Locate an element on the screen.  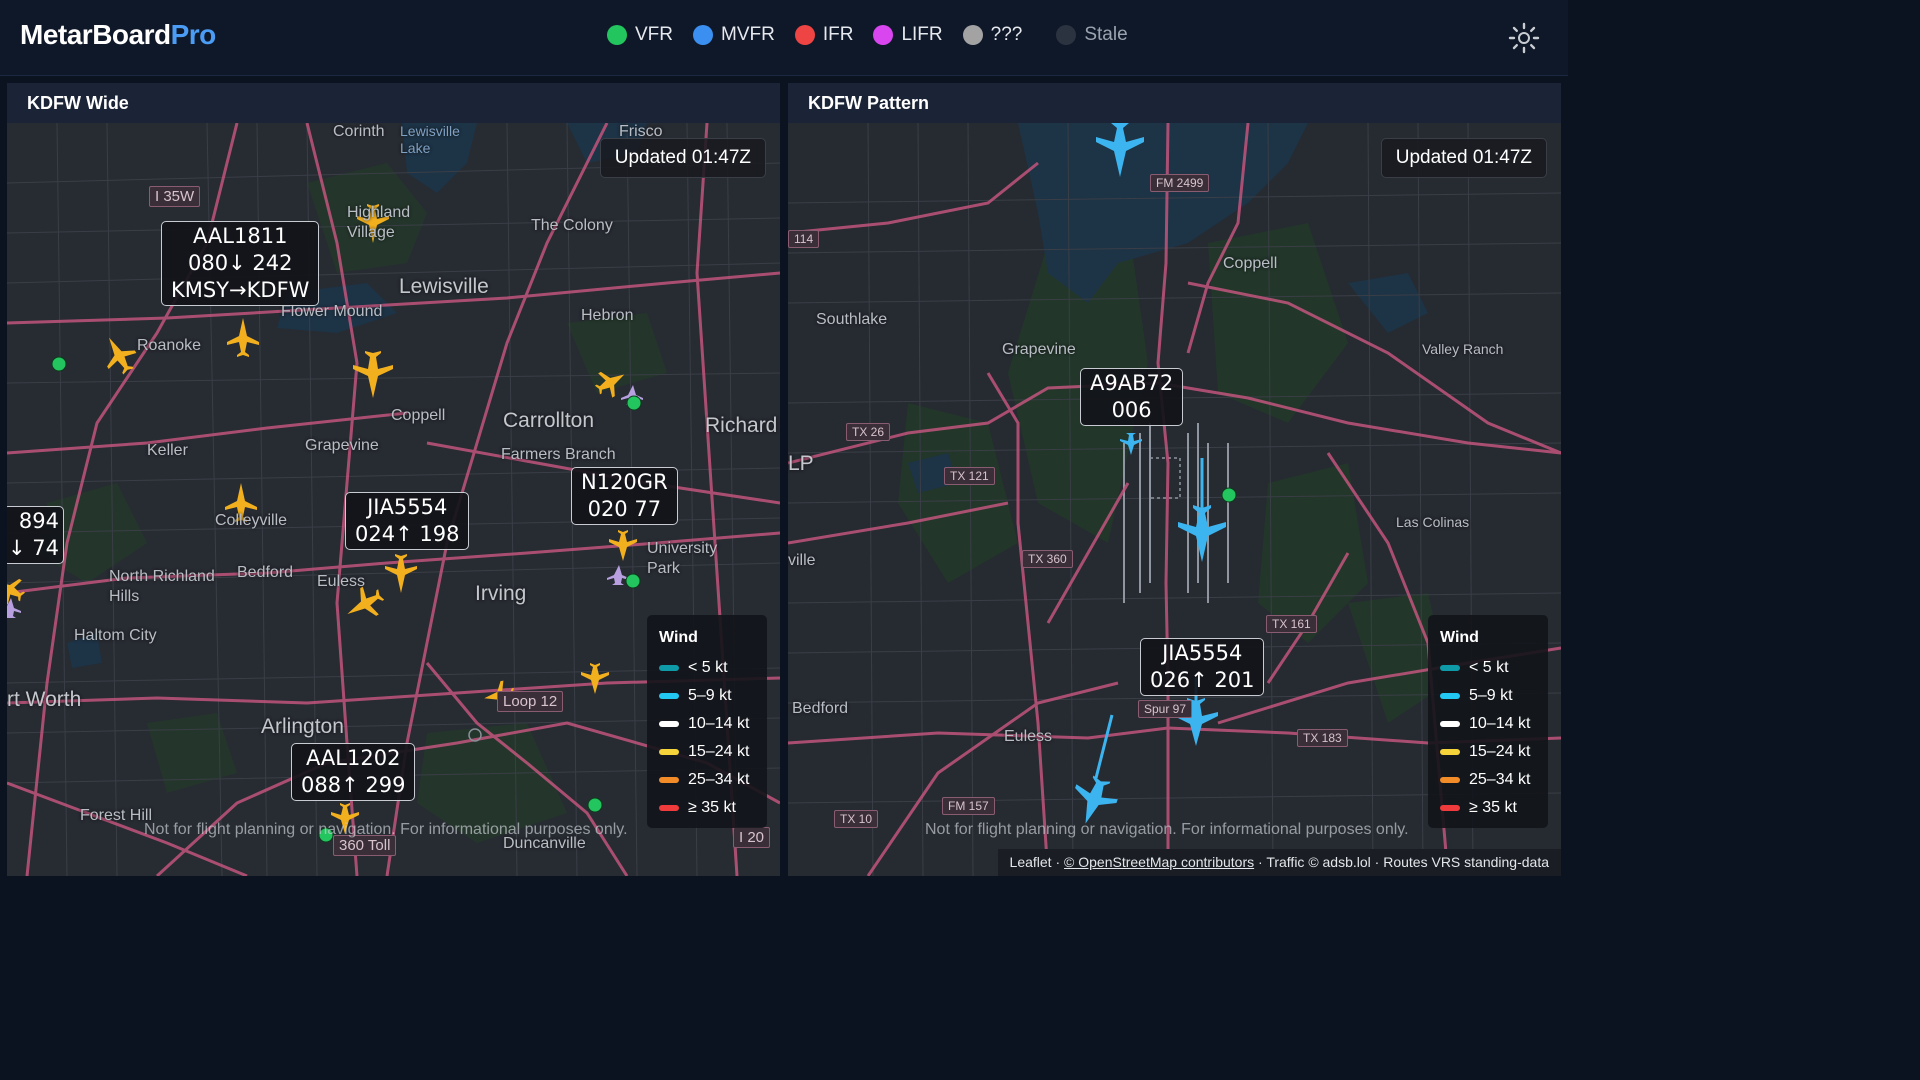
legend-label: IFR is located at coordinates (838, 34).